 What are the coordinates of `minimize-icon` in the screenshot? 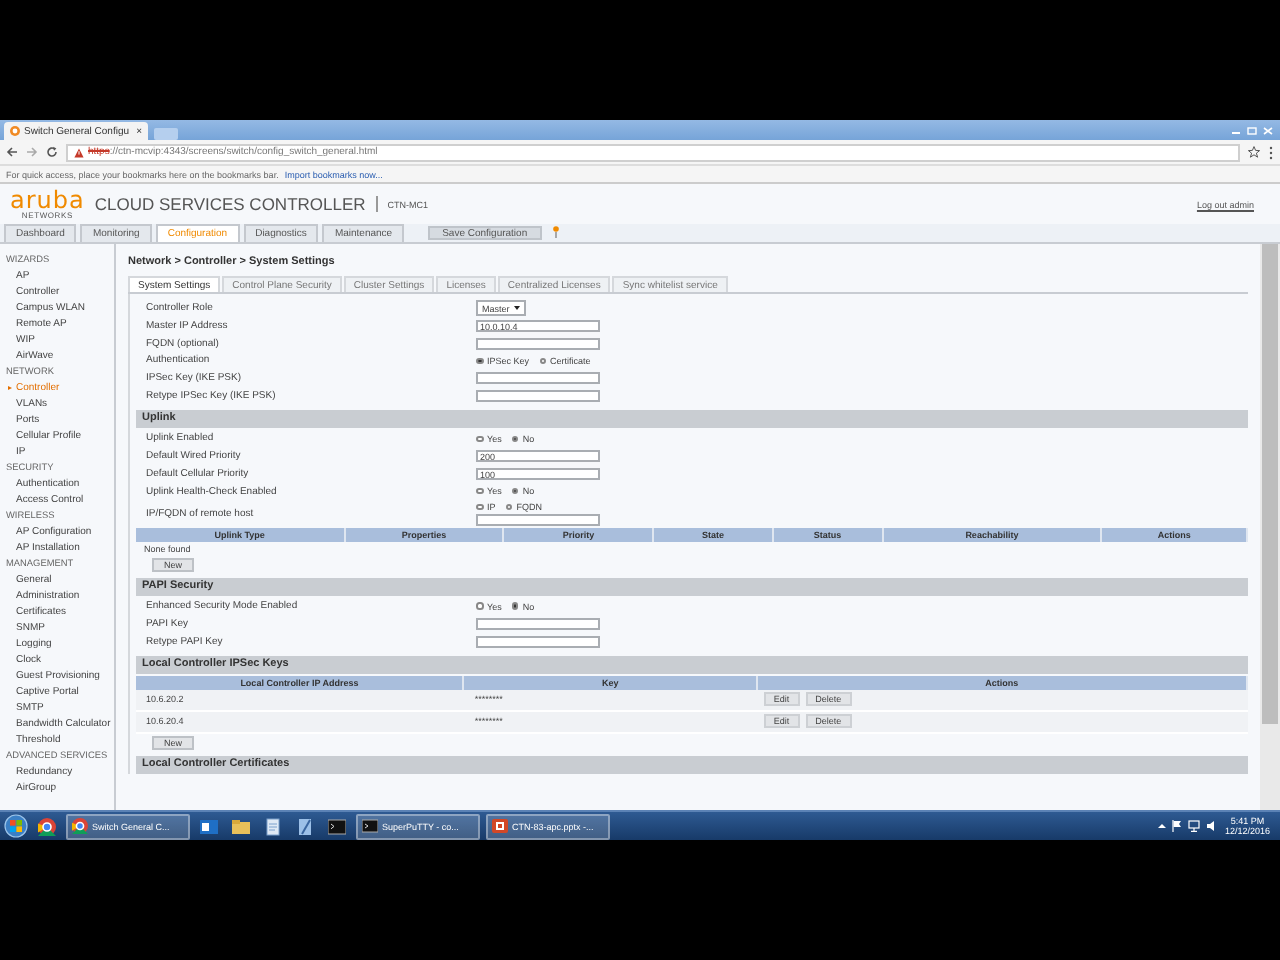 It's located at (1236, 131).